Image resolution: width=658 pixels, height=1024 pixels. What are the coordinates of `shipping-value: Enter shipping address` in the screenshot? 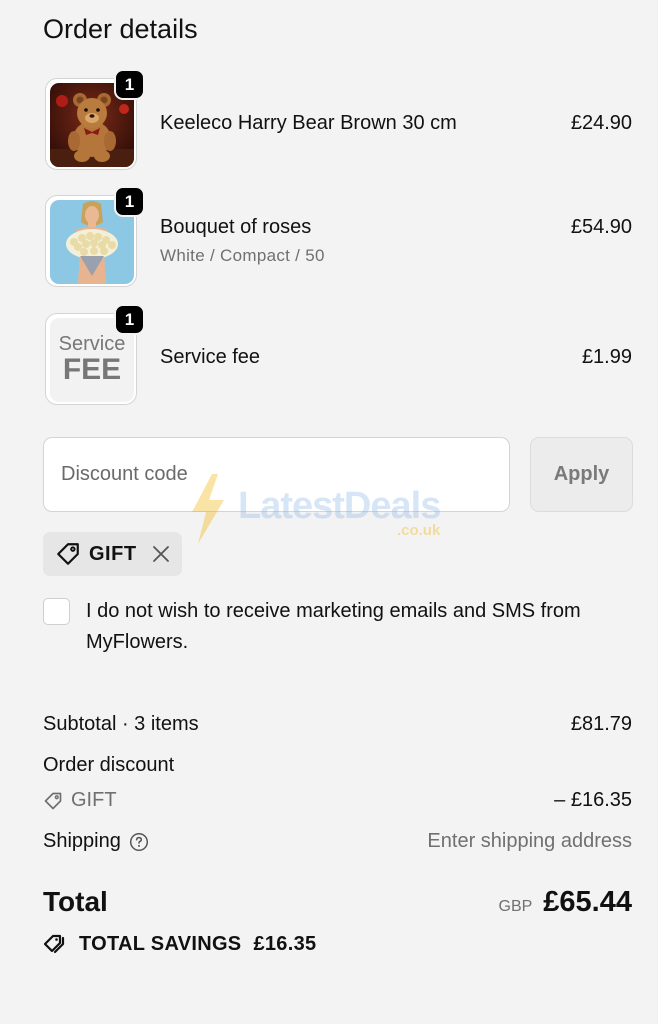 It's located at (529, 841).